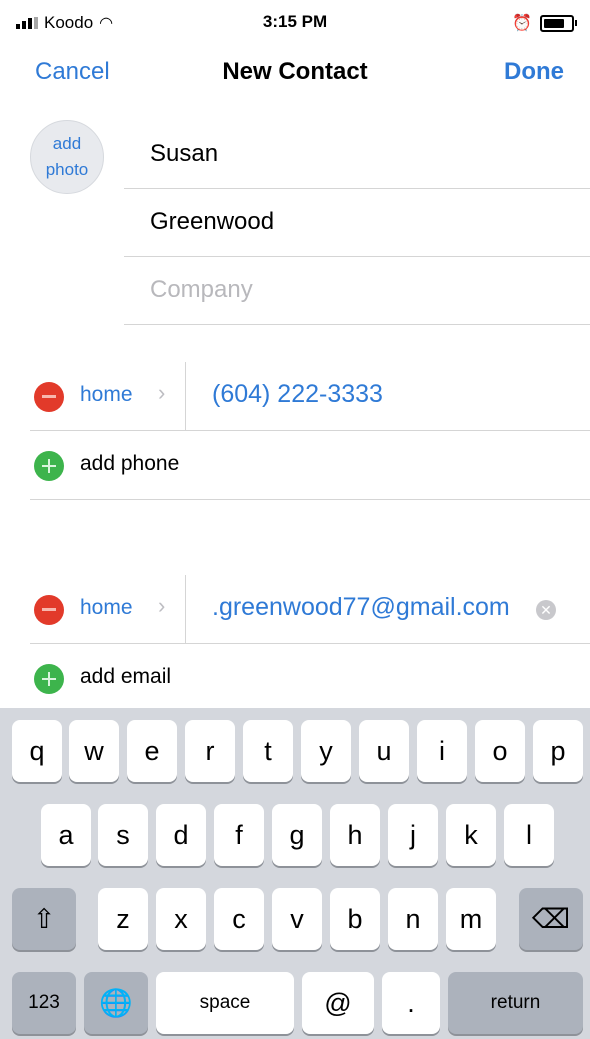 Image resolution: width=590 pixels, height=1039 pixels. I want to click on add-phone-label: add phone, so click(130, 463).